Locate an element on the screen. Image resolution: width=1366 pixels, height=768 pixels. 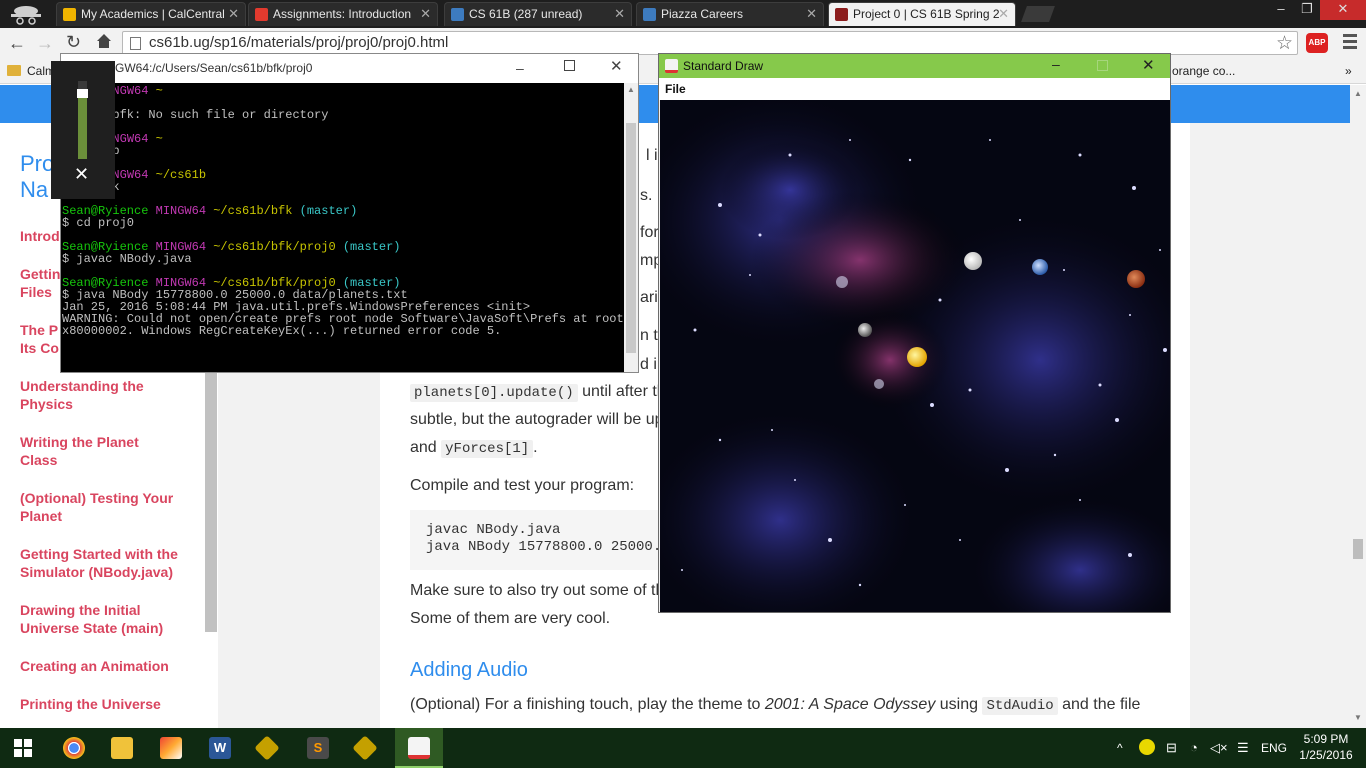
text-fragment: s. is located at coordinates (646, 195).